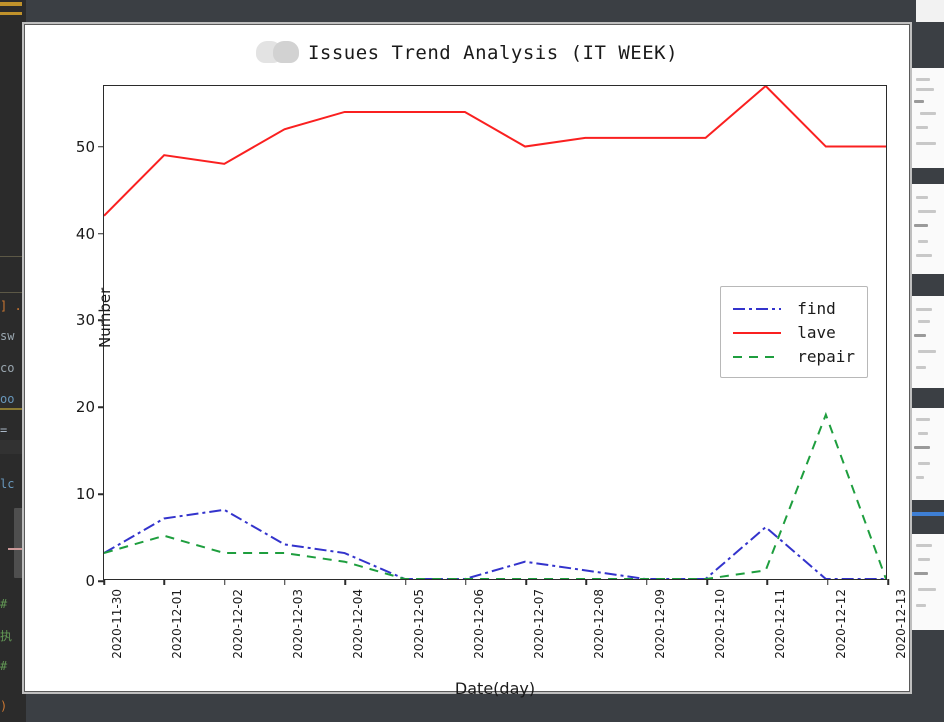 Image resolution: width=944 pixels, height=722 pixels. What do you see at coordinates (793, 308) in the screenshot?
I see `legend-item-find: find` at bounding box center [793, 308].